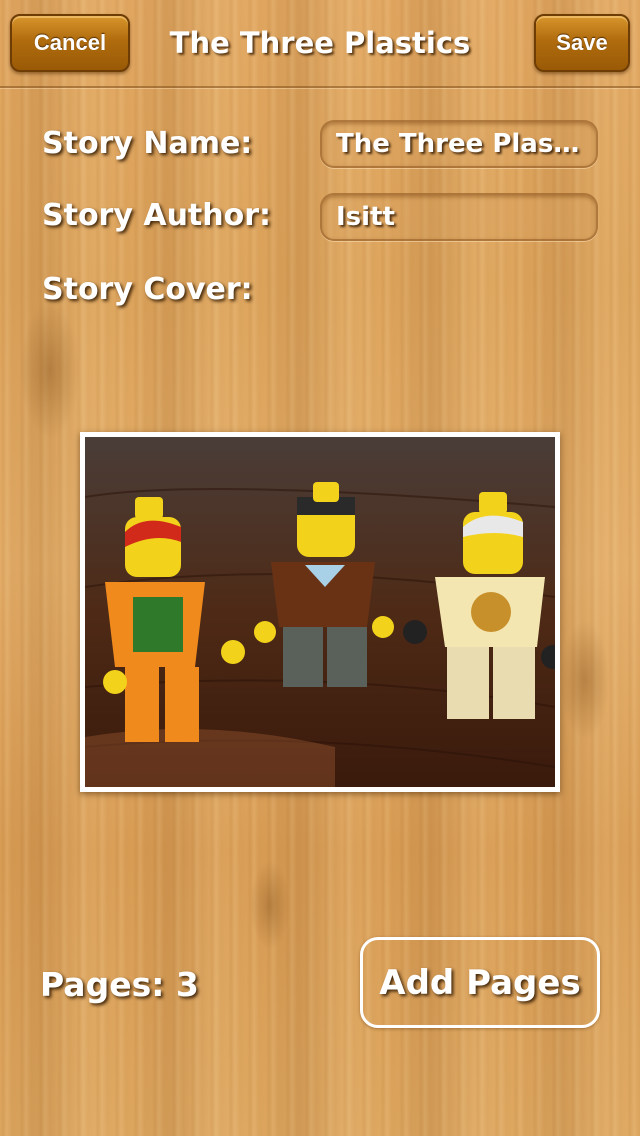  Describe the element at coordinates (459, 217) in the screenshot. I see `story-author-field: Isitt` at that location.